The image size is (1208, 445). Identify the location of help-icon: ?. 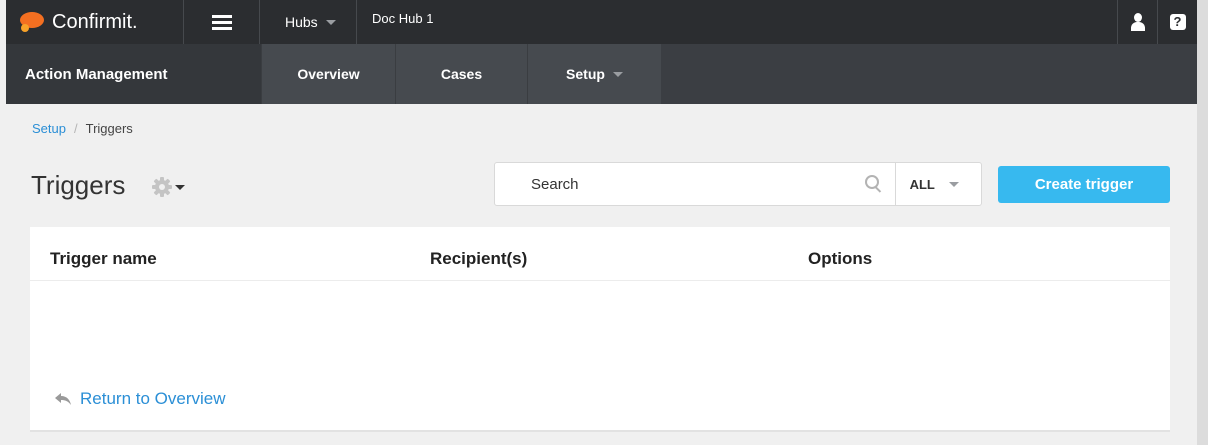
(1177, 22).